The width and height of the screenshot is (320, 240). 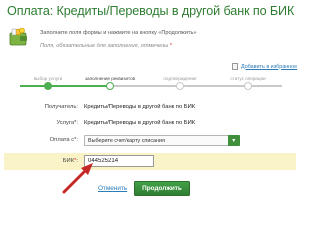 What do you see at coordinates (162, 188) in the screenshot?
I see `continue-button: Продолжить` at bounding box center [162, 188].